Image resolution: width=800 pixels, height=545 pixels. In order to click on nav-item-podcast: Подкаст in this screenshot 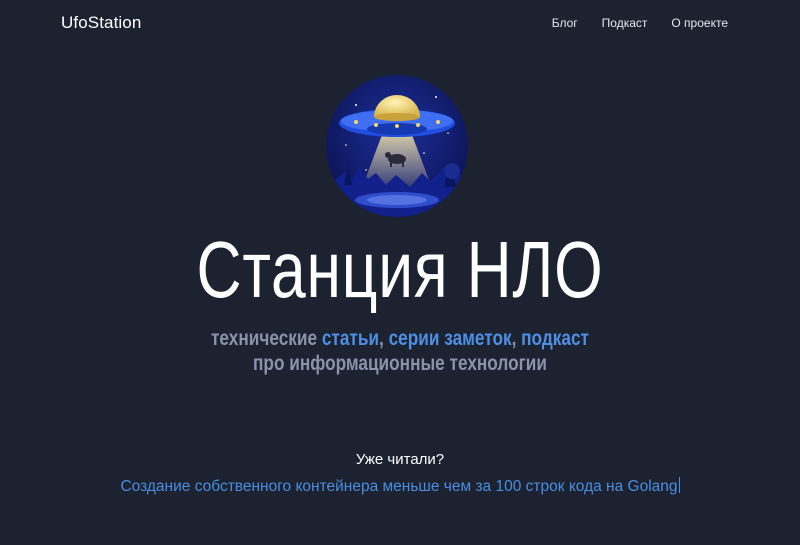, I will do `click(625, 23)`.